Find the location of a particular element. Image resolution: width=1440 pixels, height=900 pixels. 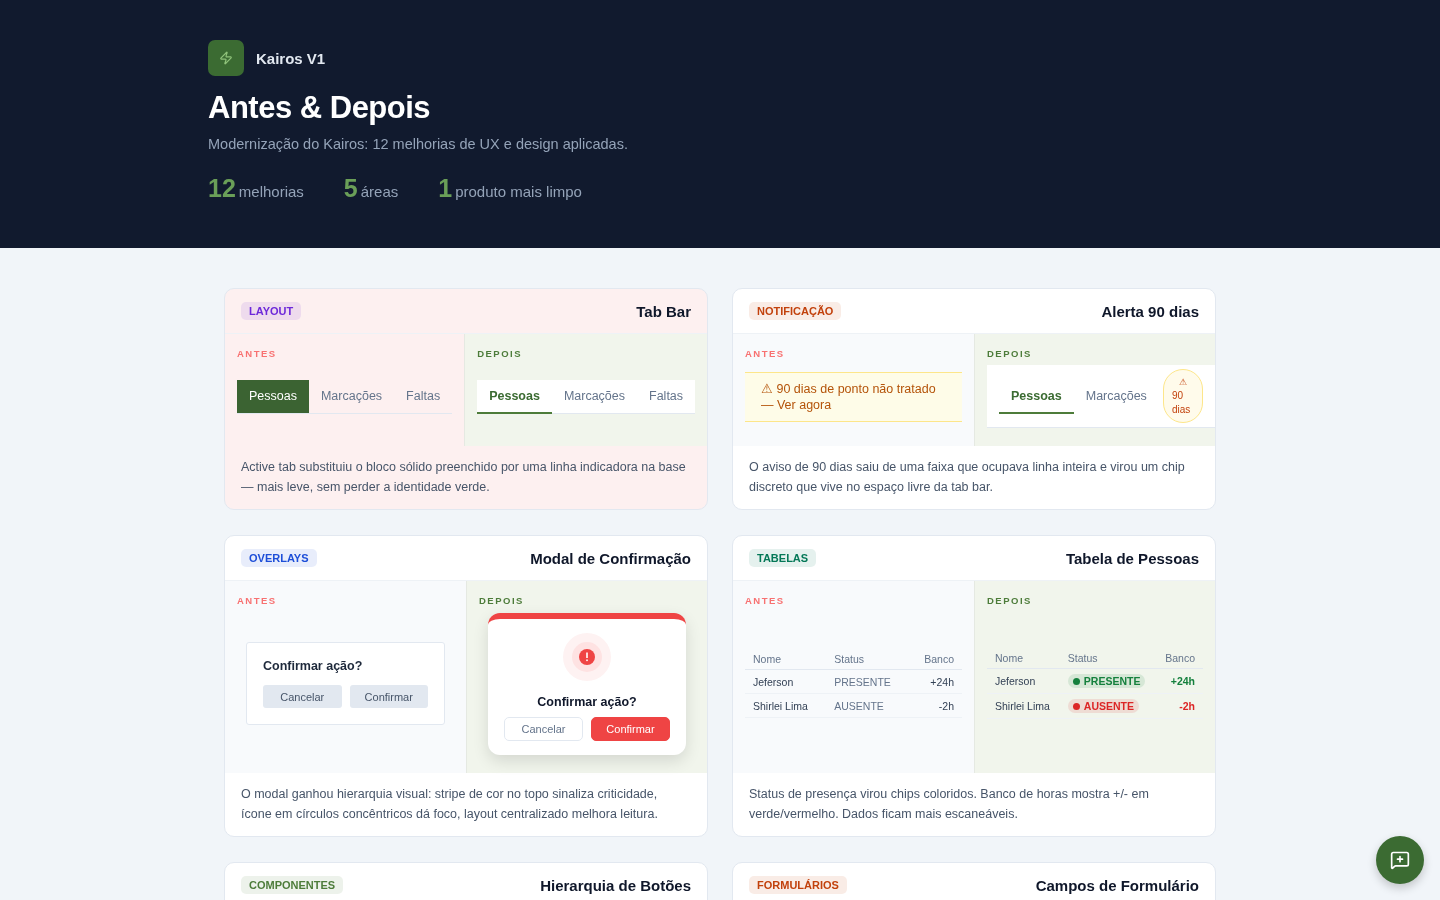

card-description: Active tab substituiu o bloco sólido preenchido por uma linha indicadora na base — mais leve, sem perder a identidade verde. is located at coordinates (463, 477).